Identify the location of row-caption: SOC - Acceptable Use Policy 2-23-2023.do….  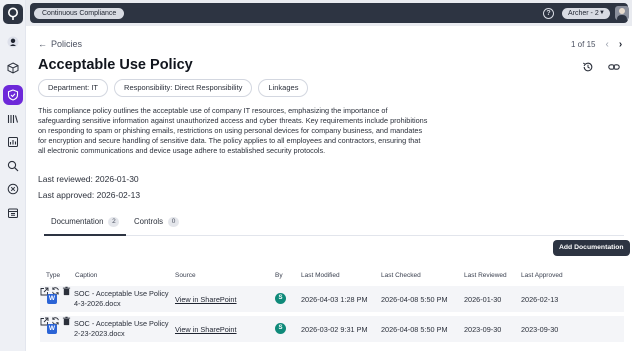
(121, 328).